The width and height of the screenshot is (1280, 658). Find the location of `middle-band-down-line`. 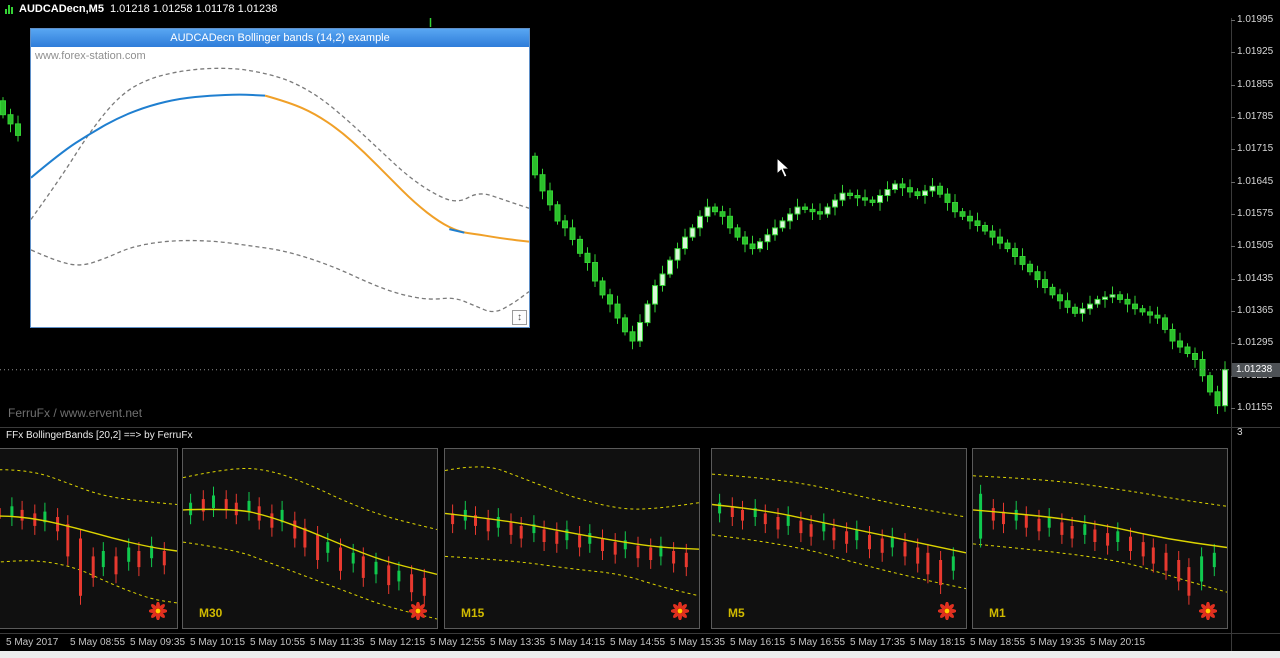

middle-band-down-line is located at coordinates (396, 168).